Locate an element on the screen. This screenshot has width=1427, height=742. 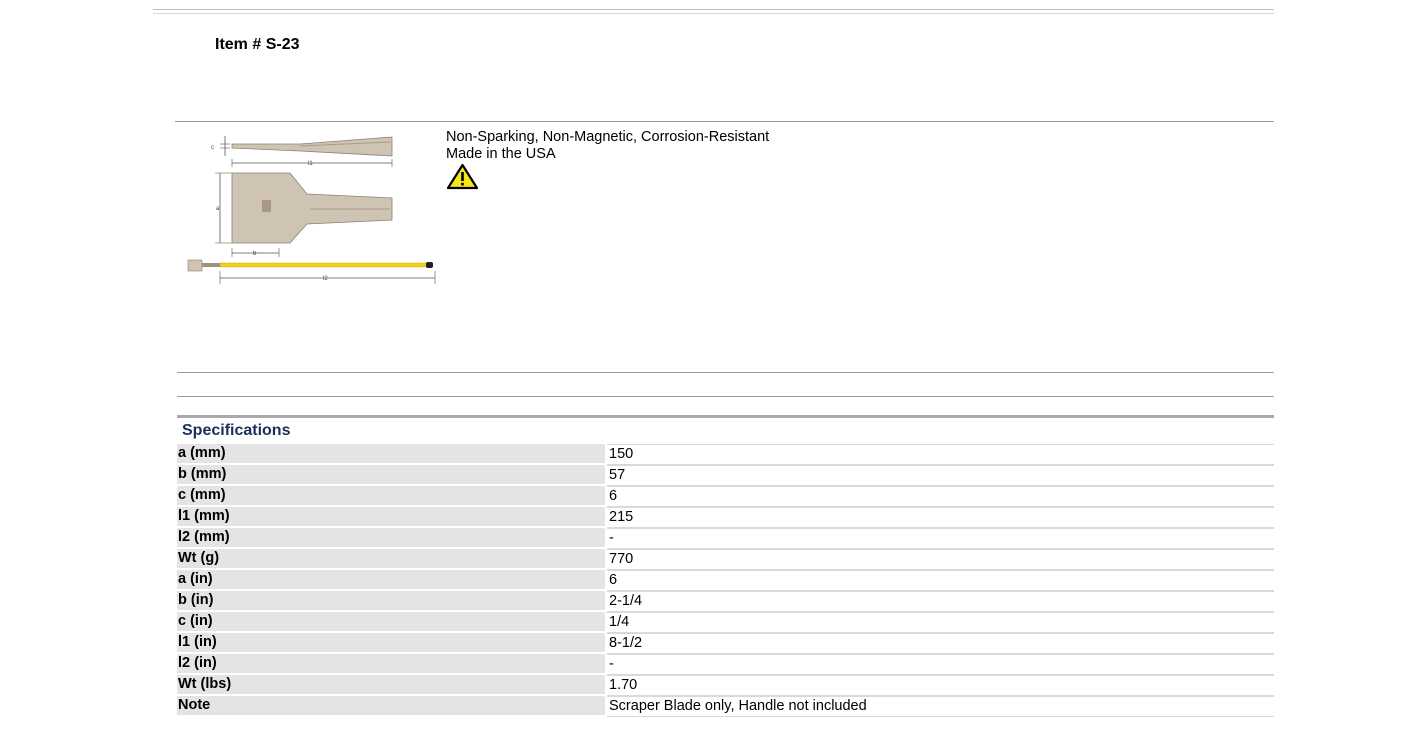
spec-label: a (mm) is located at coordinates (391, 454).